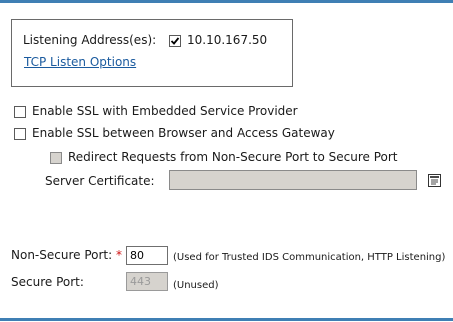  Describe the element at coordinates (226, 319) in the screenshot. I see `bottom-divider` at that location.